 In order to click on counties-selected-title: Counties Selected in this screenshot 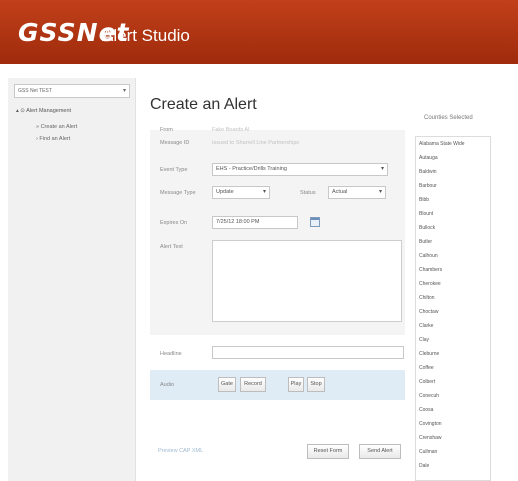, I will do `click(448, 118)`.